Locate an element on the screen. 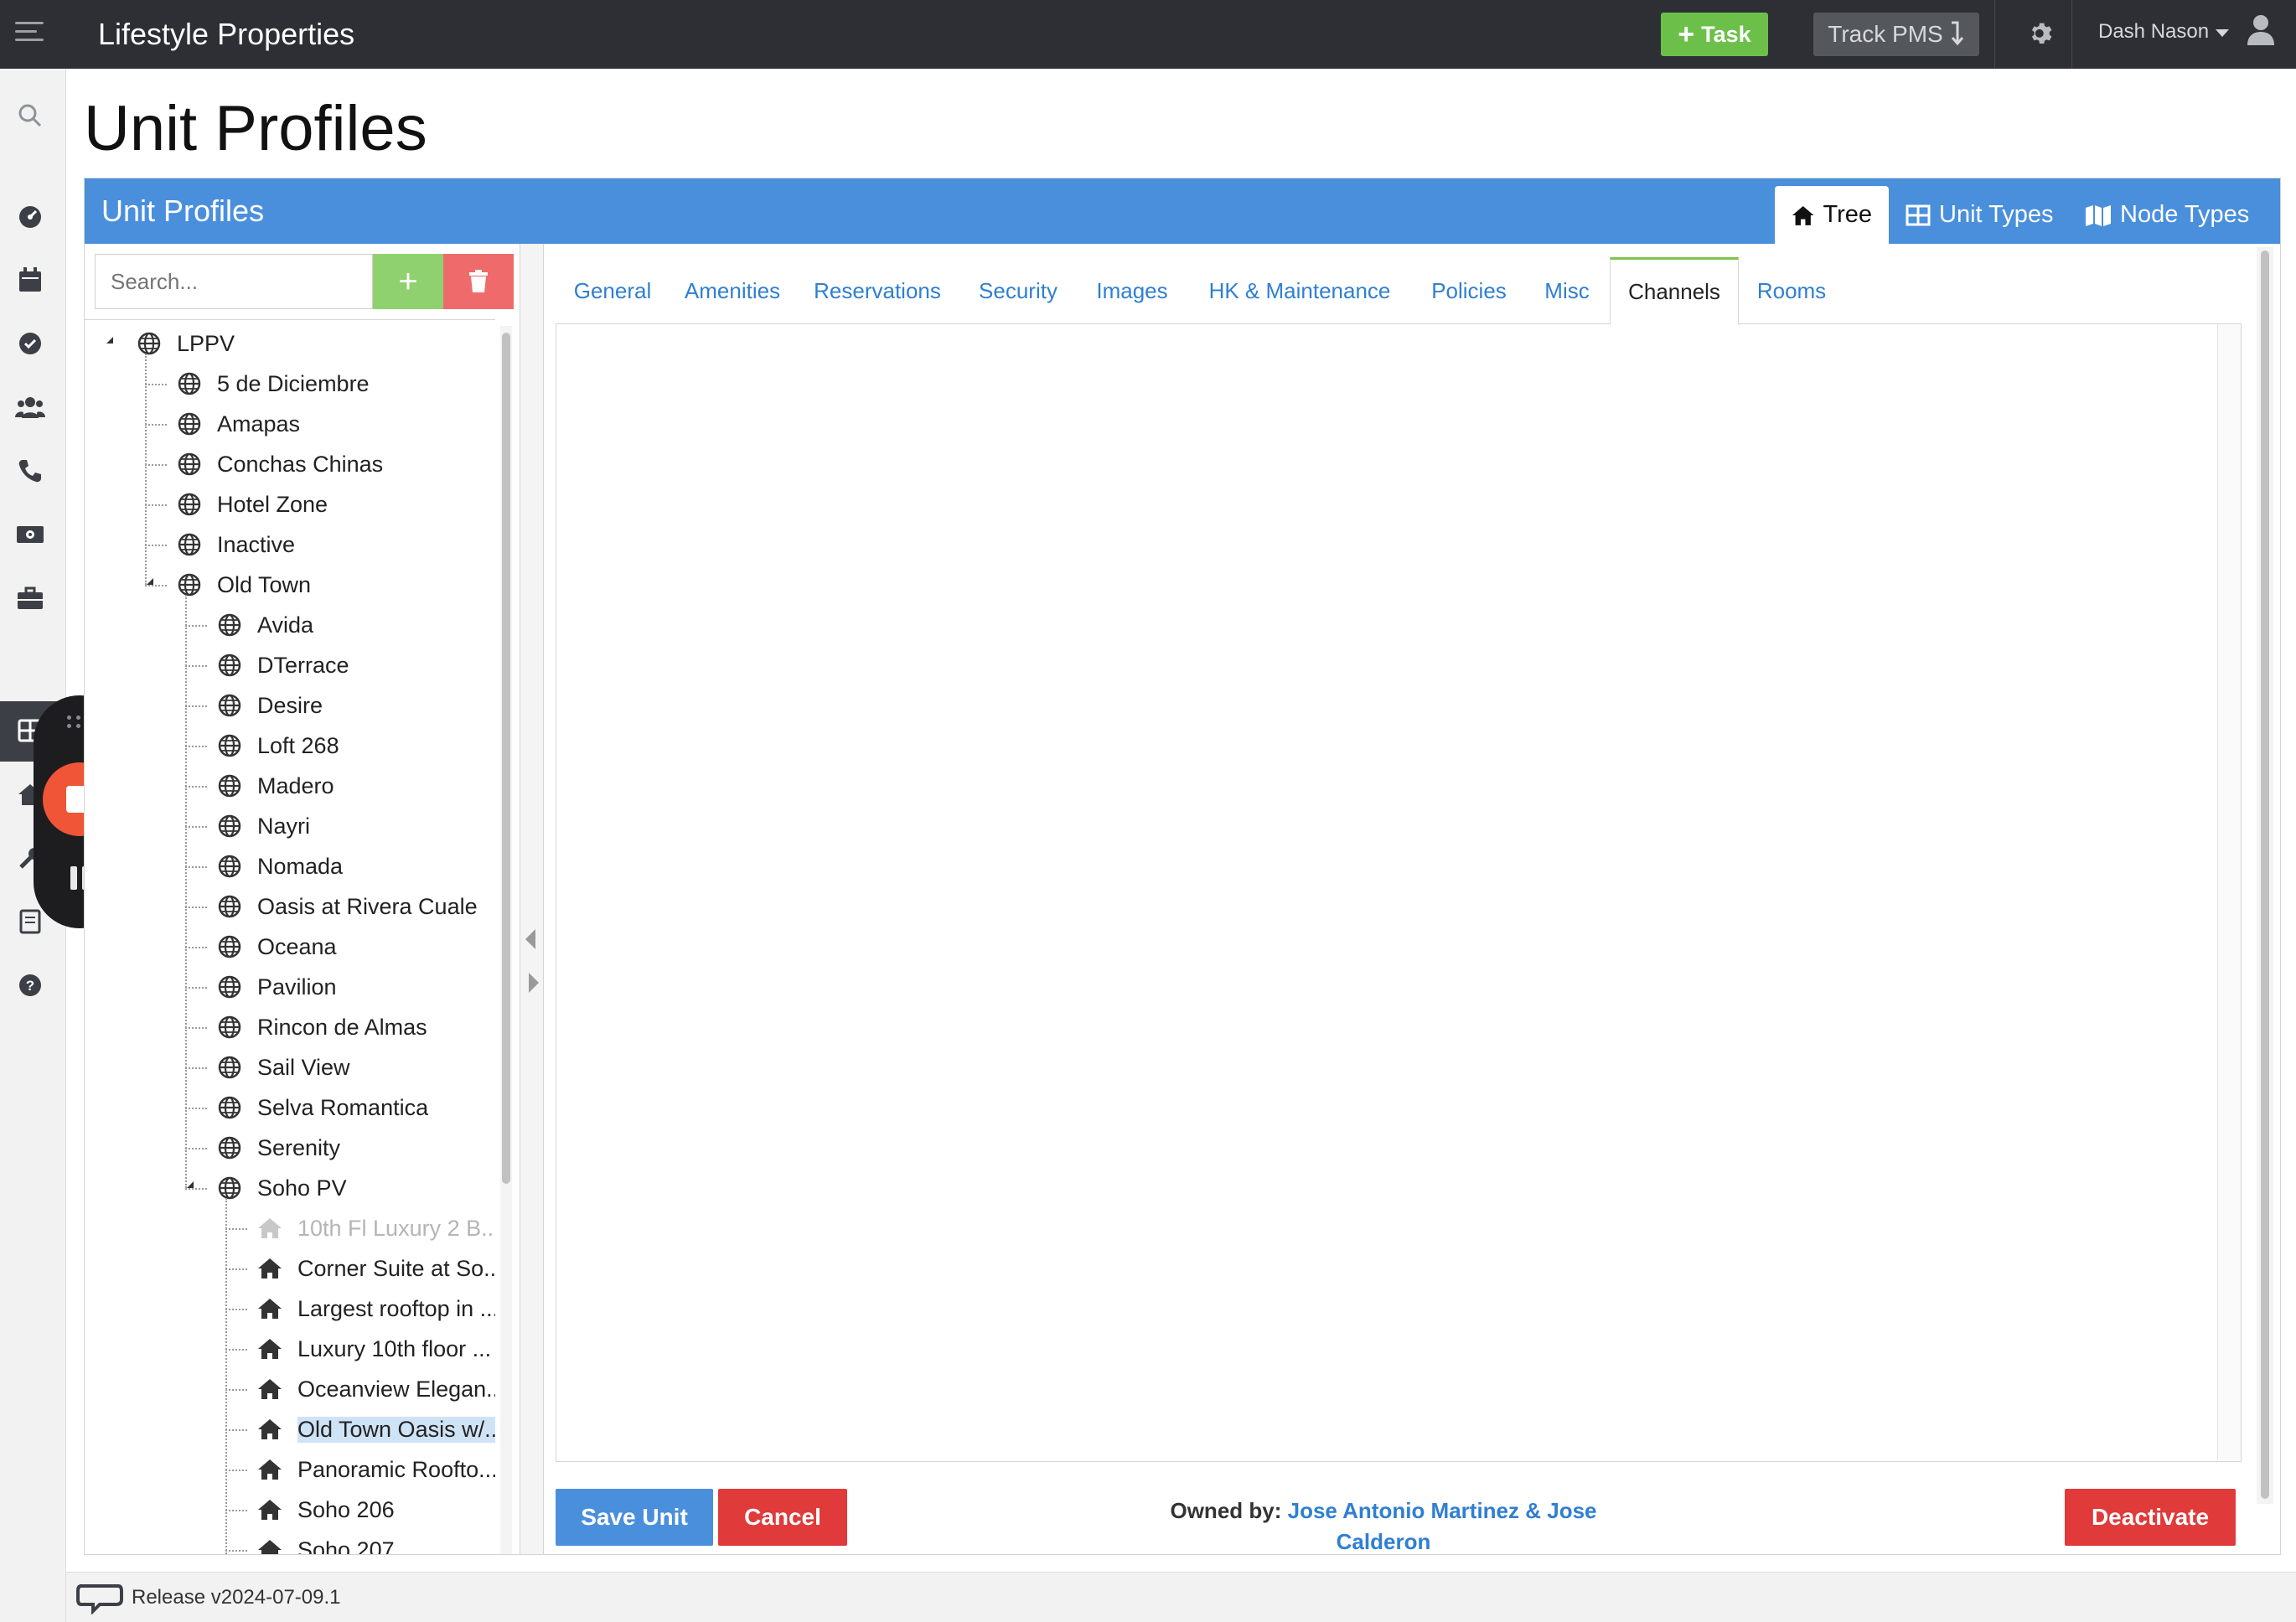 The width and height of the screenshot is (2296, 1622). user-menu: Dash Nason is located at coordinates (2164, 32).